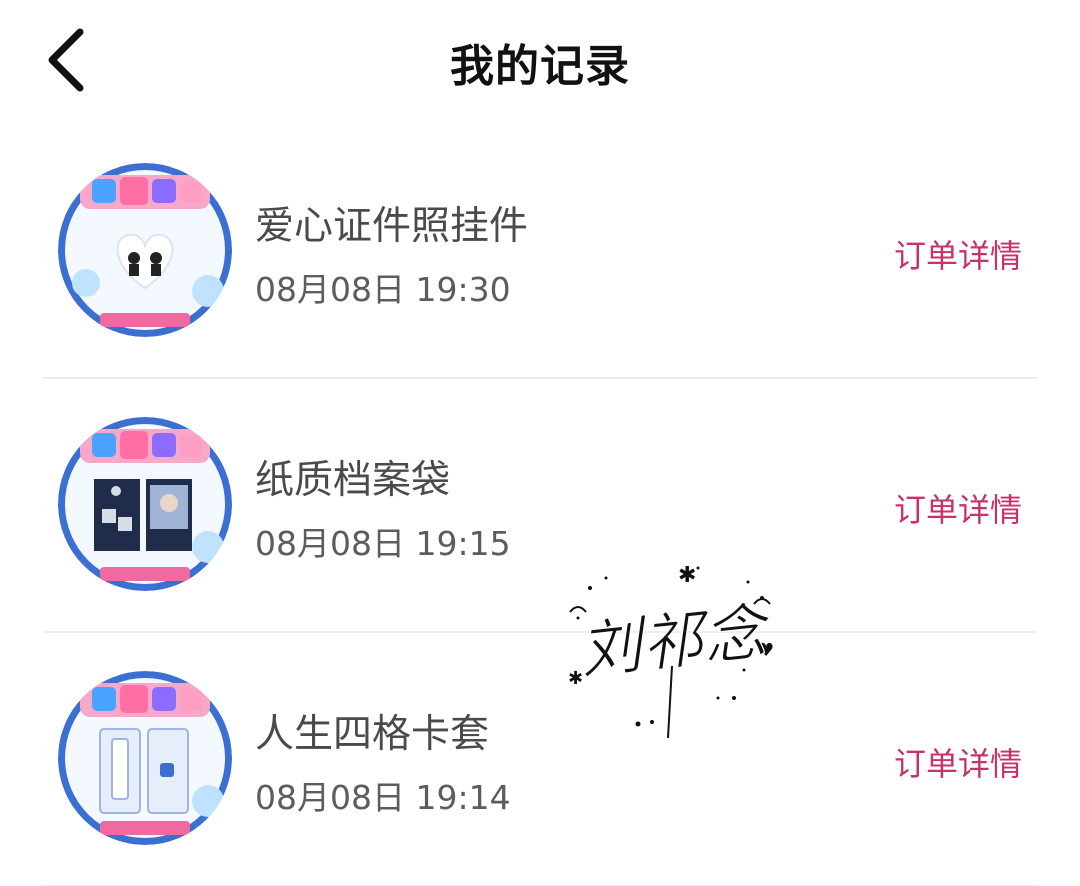 This screenshot has width=1080, height=886. What do you see at coordinates (145, 250) in the screenshot?
I see `heart-badge-keychain-thumbnail` at bounding box center [145, 250].